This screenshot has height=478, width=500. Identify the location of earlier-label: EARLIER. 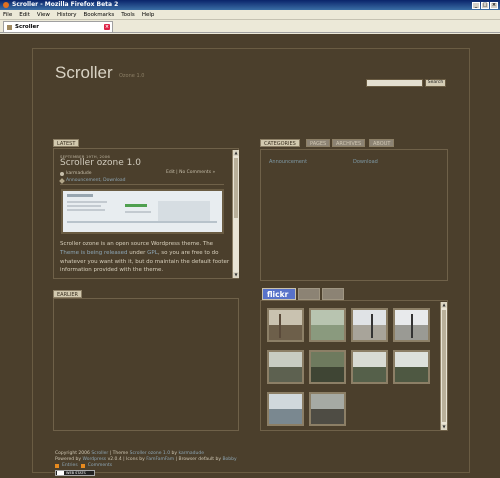
(67, 294).